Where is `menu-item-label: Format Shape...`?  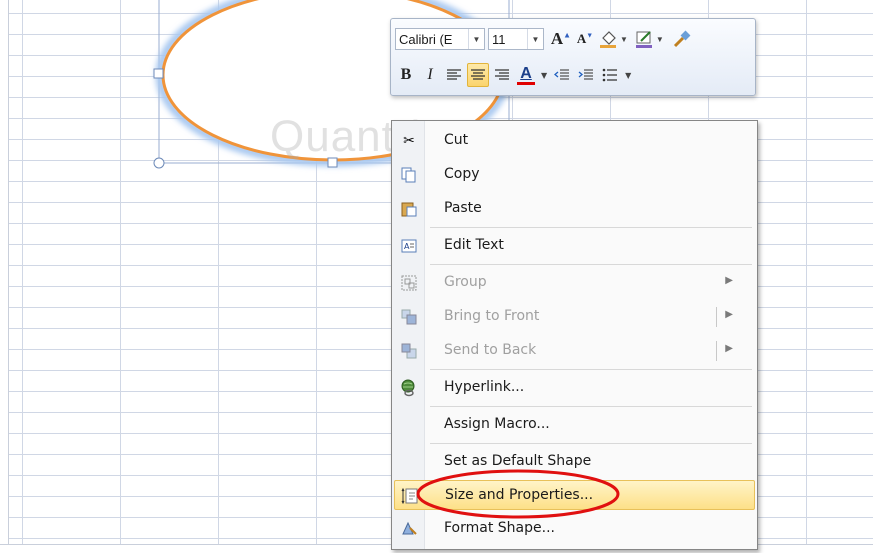
menu-item-label: Format Shape... is located at coordinates (499, 528).